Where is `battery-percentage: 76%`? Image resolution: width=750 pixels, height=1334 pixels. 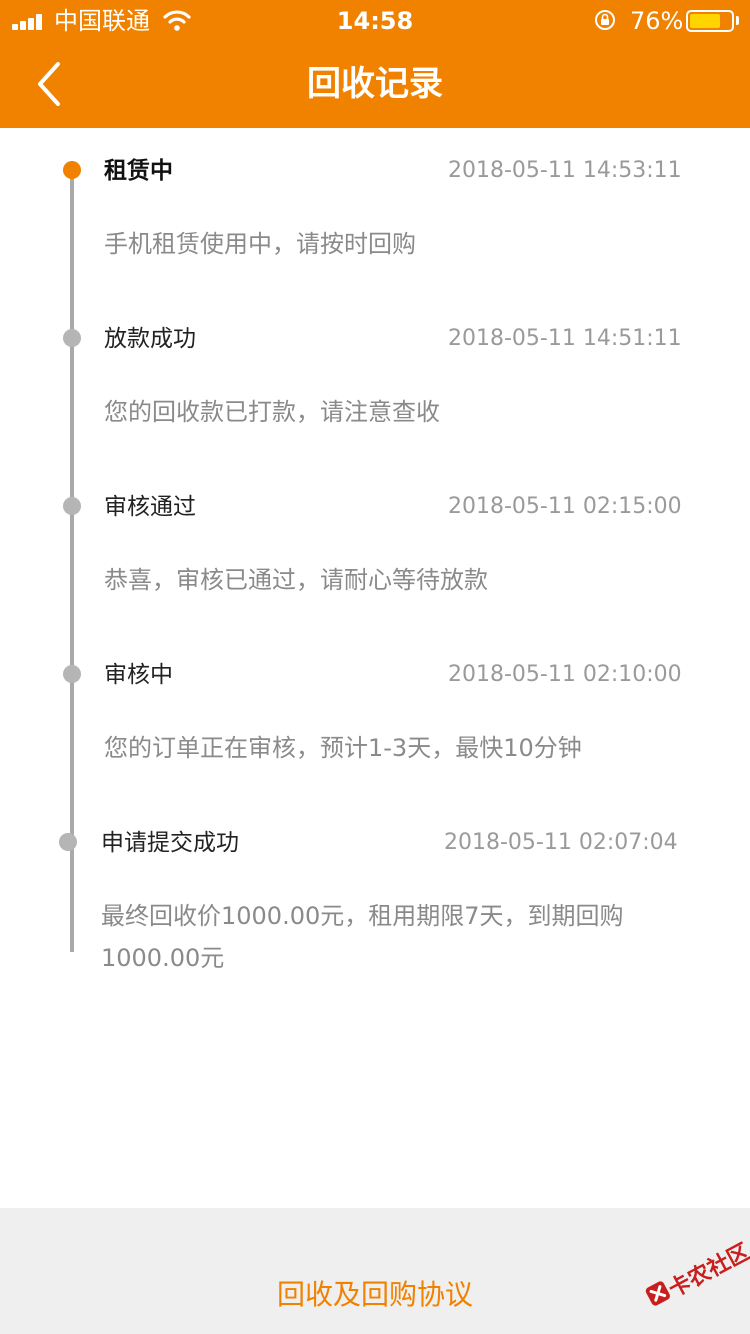 battery-percentage: 76% is located at coordinates (657, 21).